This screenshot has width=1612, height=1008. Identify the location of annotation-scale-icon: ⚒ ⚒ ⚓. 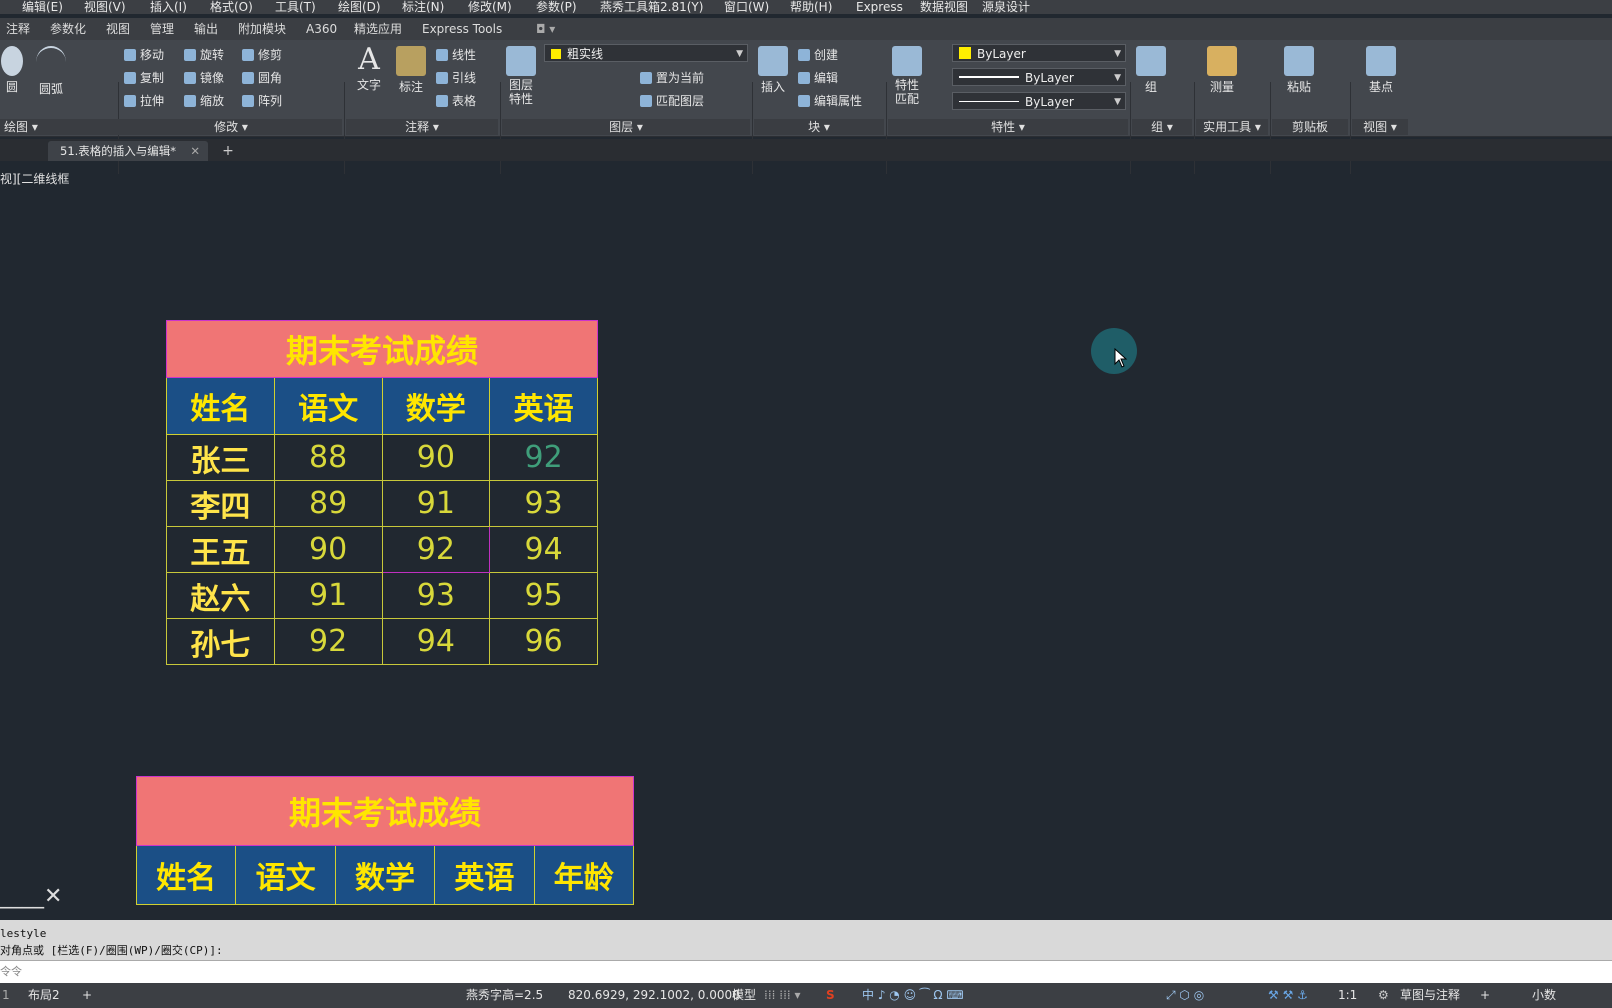
(1288, 995).